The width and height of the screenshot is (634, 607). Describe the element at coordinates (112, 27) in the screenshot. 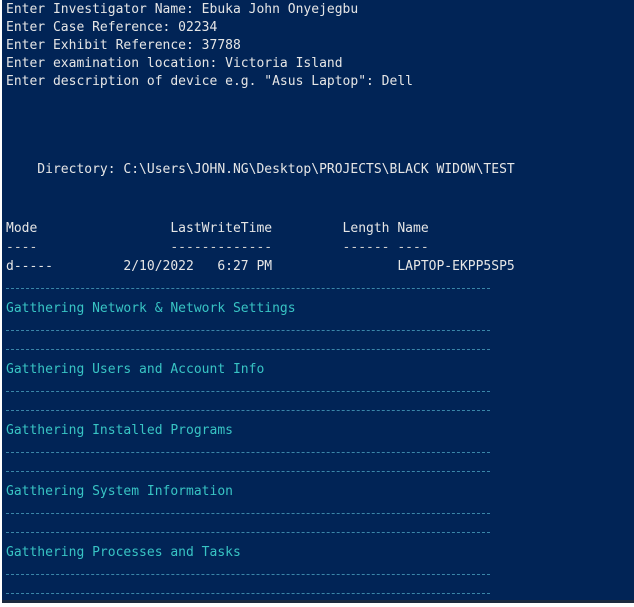

I see `prompt-case-reference: Enter Case Reference: 02234` at that location.